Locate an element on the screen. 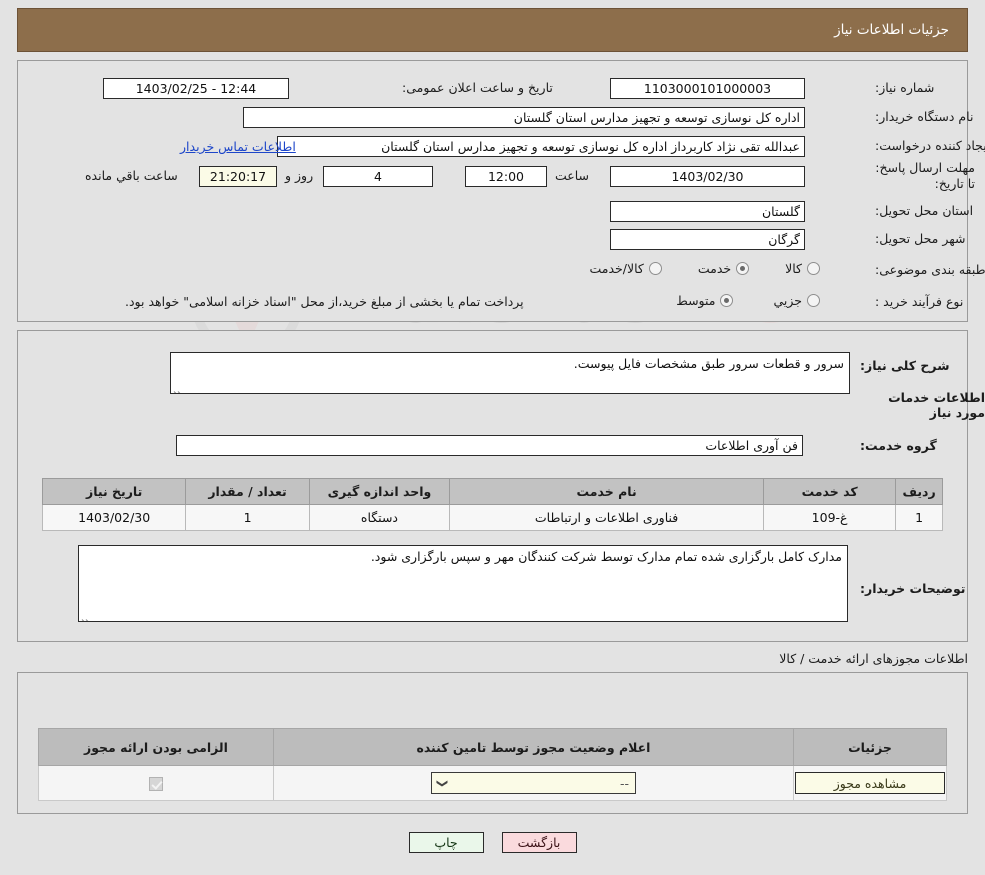 Image resolution: width=985 pixels, height=875 pixels. process-option-label: متوسط is located at coordinates (696, 300).